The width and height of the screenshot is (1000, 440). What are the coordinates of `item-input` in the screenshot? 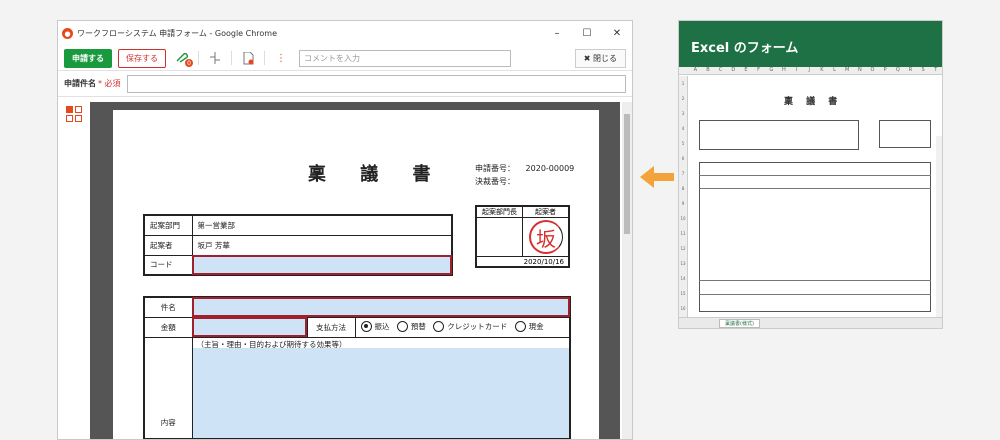 It's located at (381, 307).